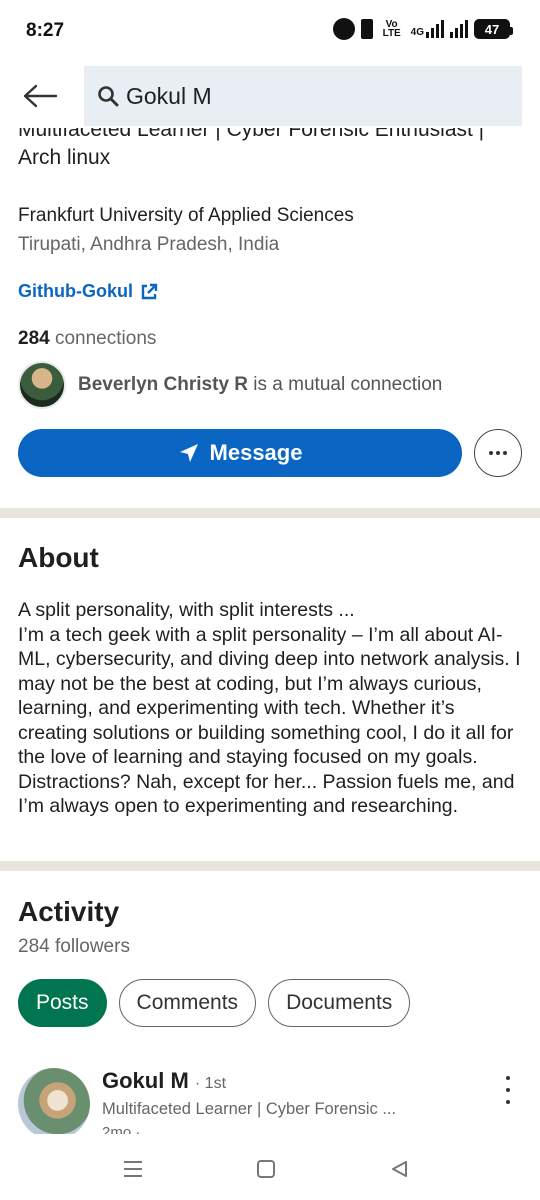 The width and height of the screenshot is (540, 1200). I want to click on network-4g-icon: 4G, so click(427, 29).